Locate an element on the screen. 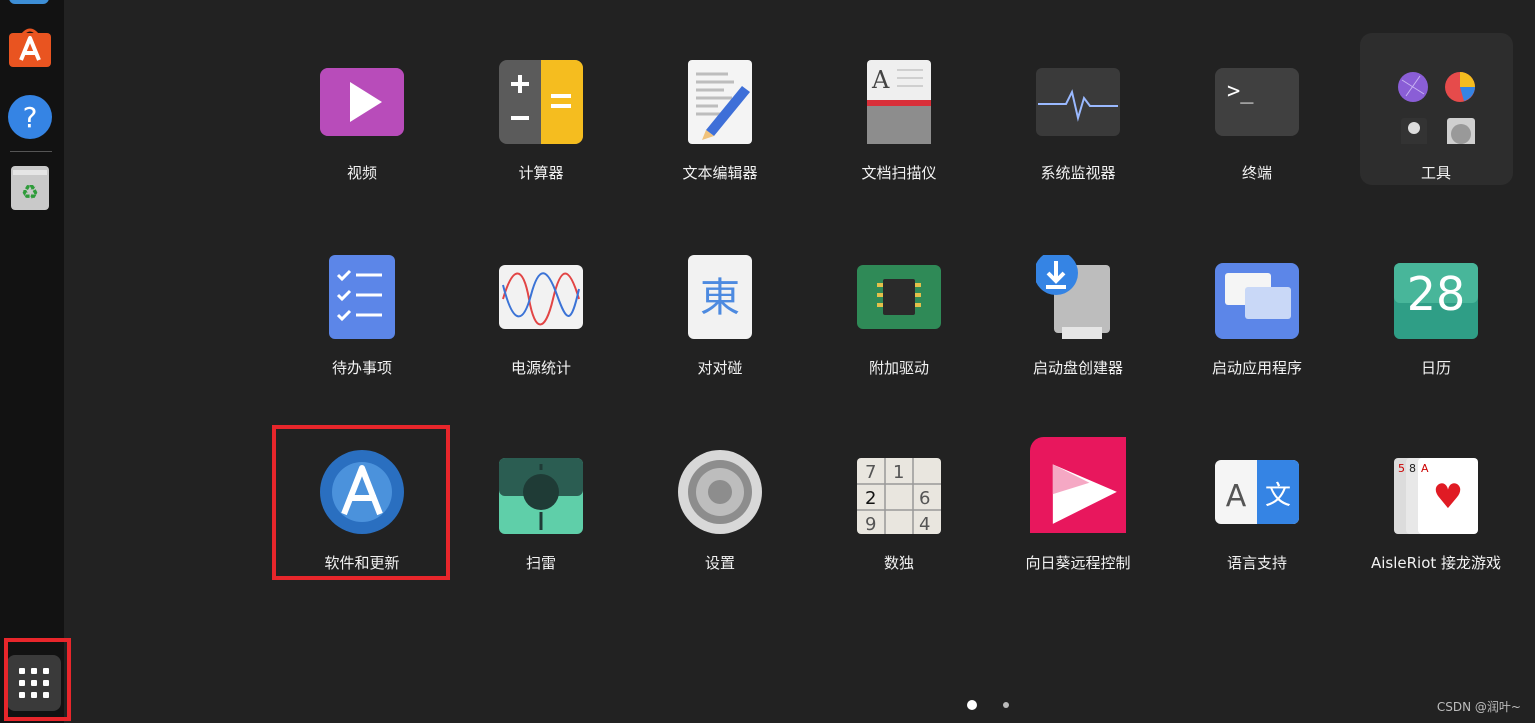 The image size is (1535, 723). app-label: 文档扫描仪 is located at coordinates (899, 173).